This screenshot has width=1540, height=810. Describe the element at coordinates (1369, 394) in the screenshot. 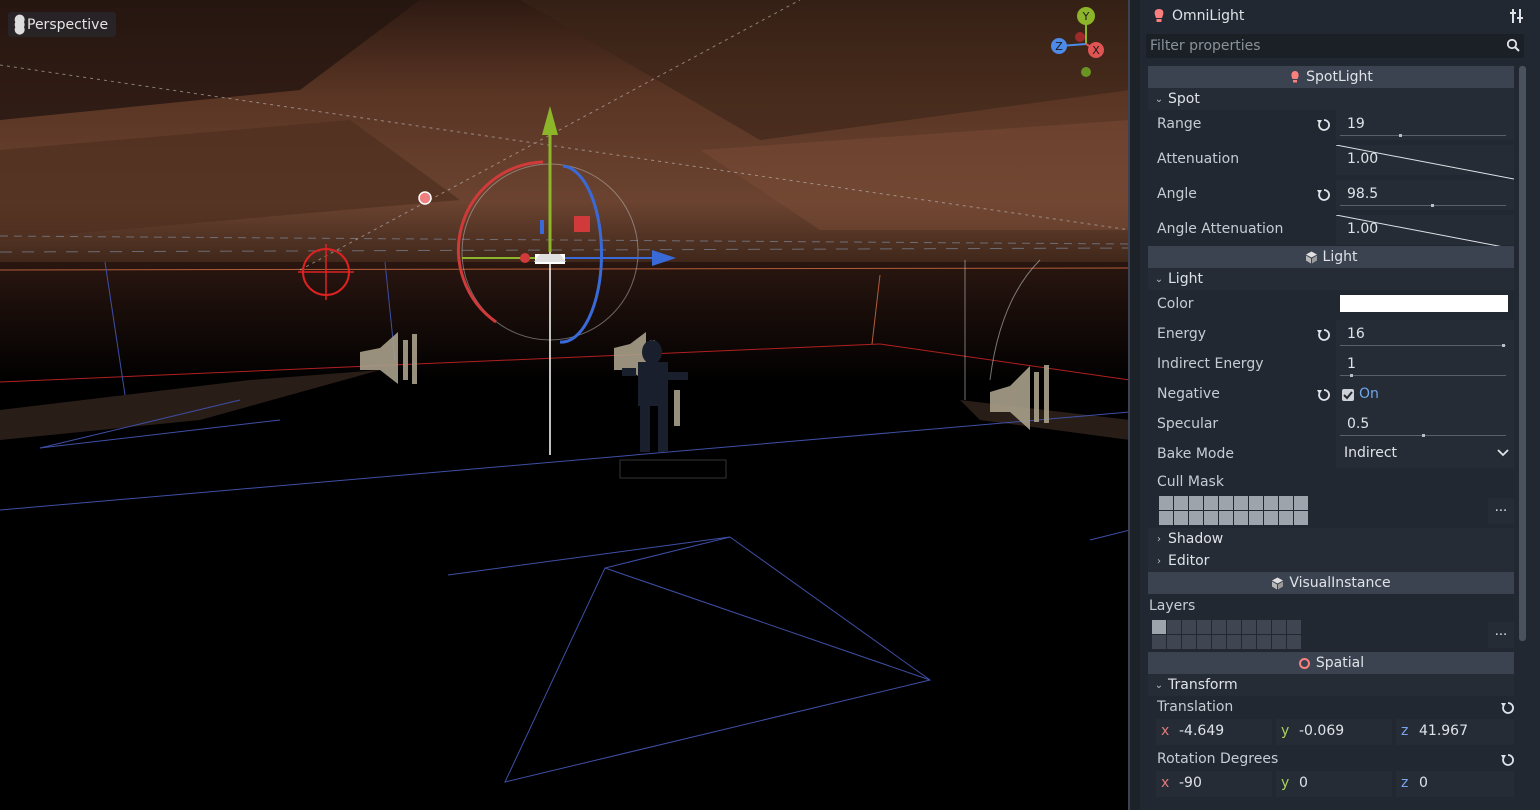

I see `negative-on-label: On` at that location.